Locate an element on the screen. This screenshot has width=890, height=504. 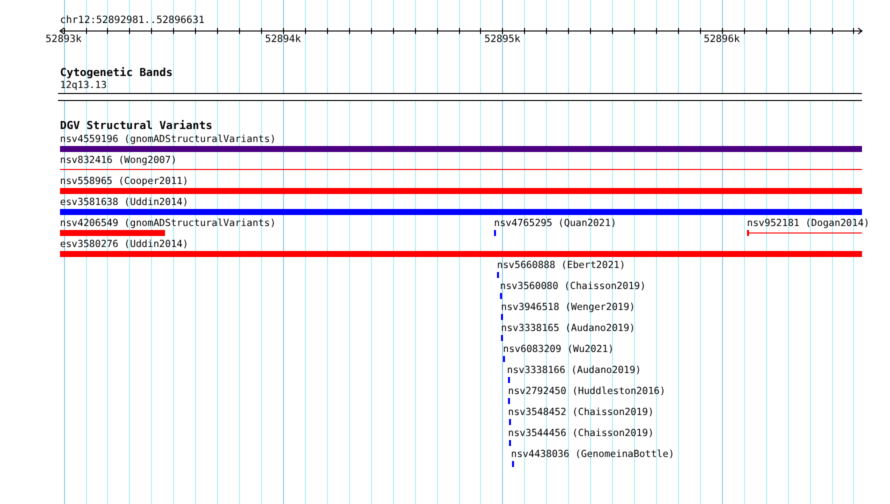
variant-label: nsv3946518 (Wenger2019) is located at coordinates (568, 308).